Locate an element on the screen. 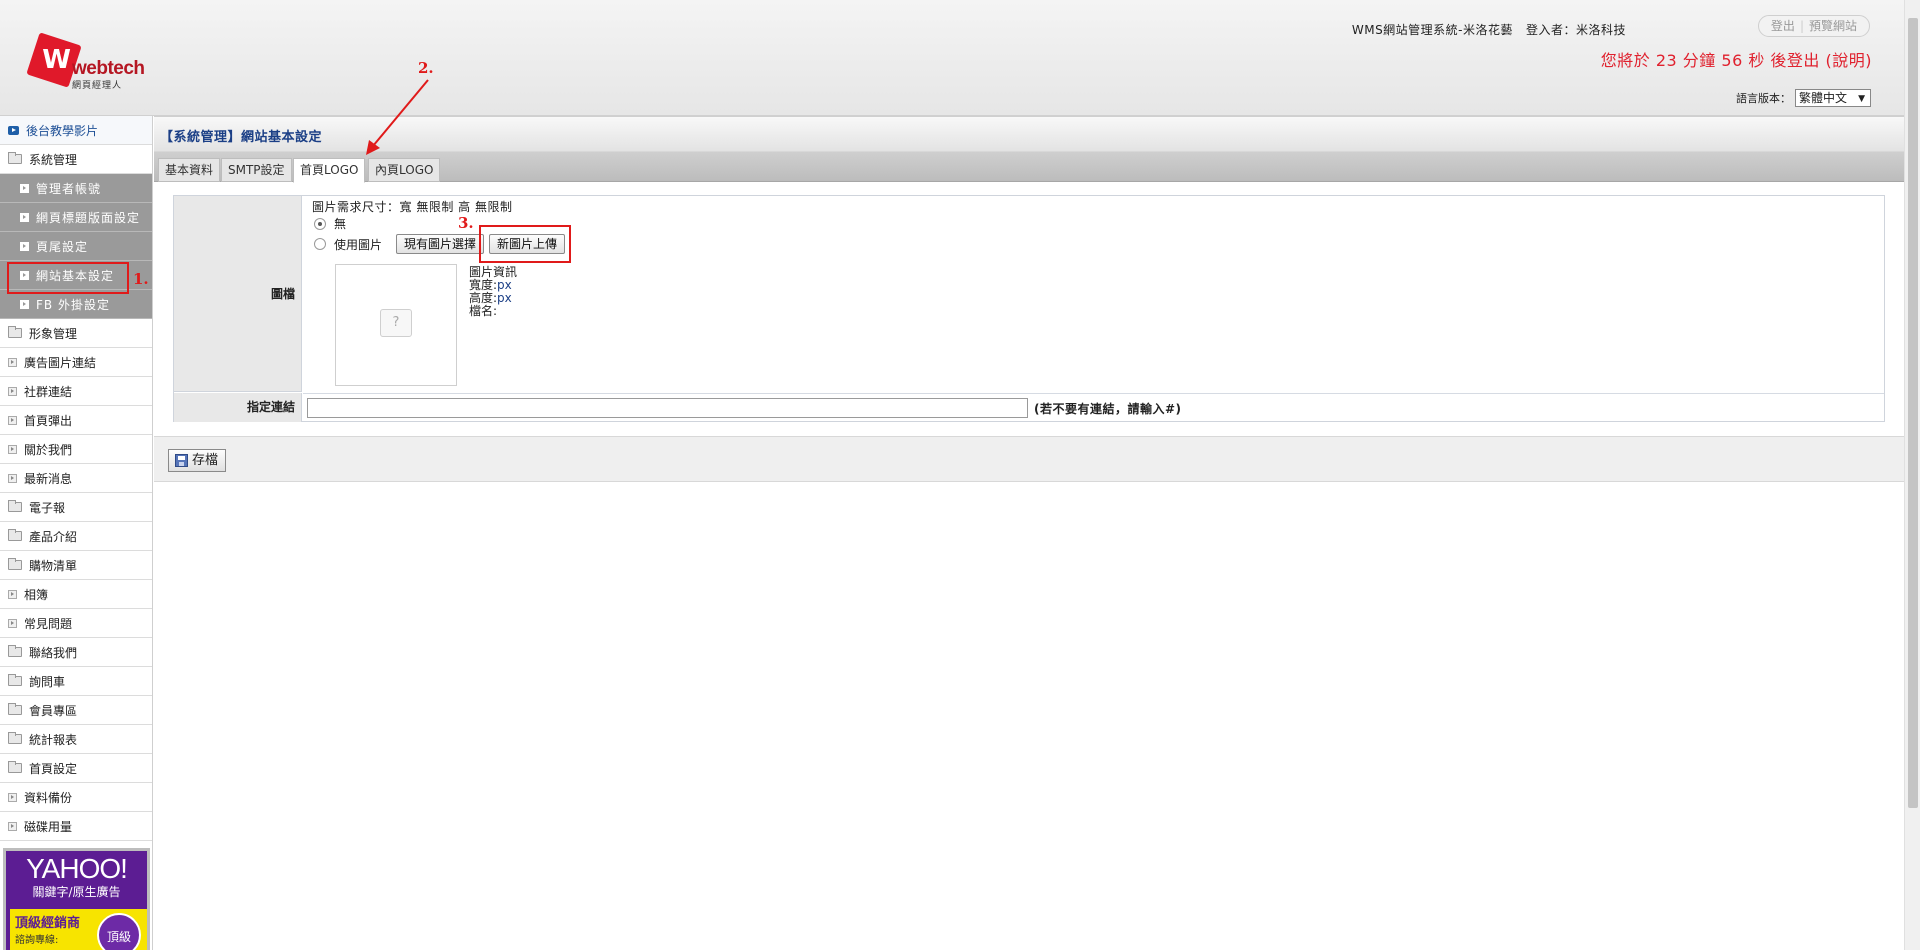 The image size is (1920, 950). tab-home-logo: 首頁LOGO is located at coordinates (329, 170).